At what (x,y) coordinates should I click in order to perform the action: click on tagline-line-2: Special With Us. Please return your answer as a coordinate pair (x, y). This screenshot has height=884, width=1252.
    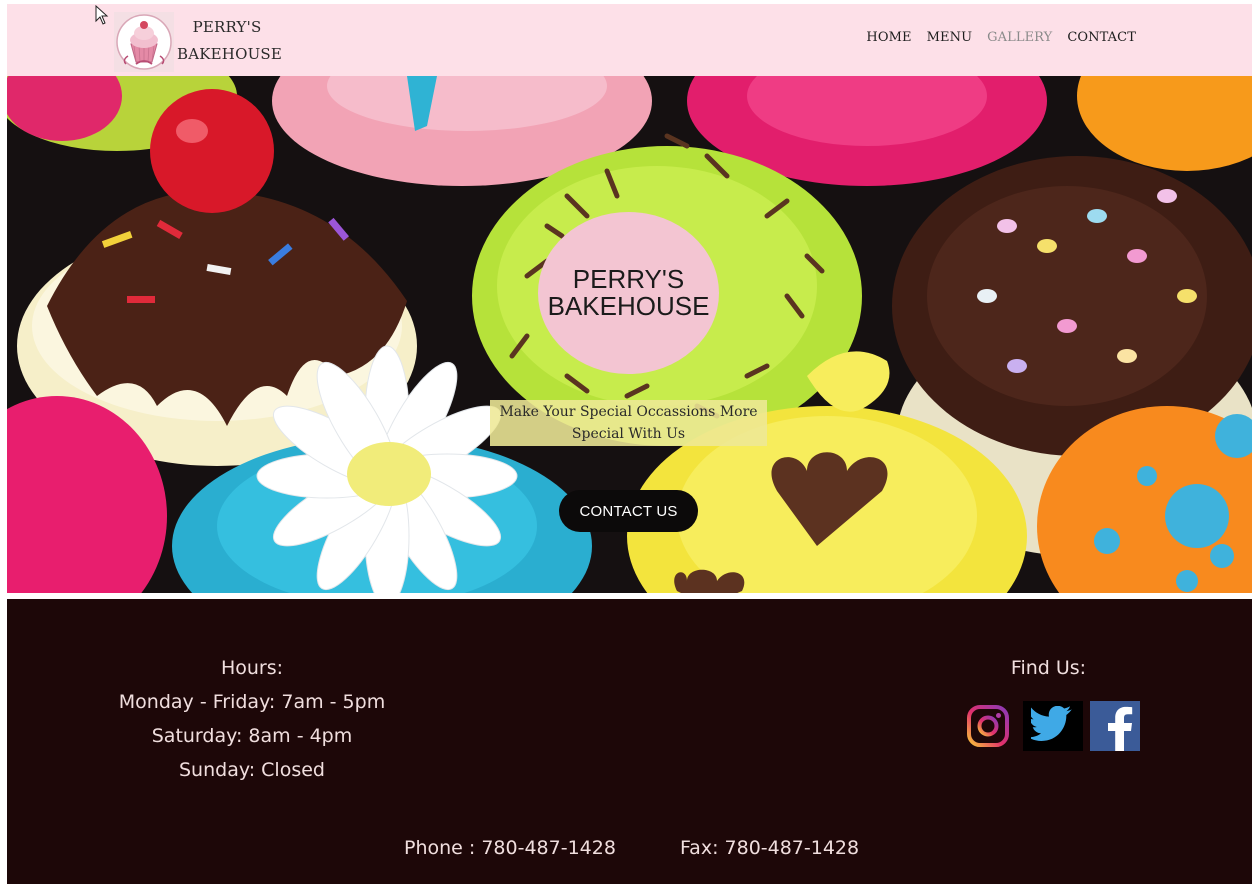
    Looking at the image, I should click on (628, 434).